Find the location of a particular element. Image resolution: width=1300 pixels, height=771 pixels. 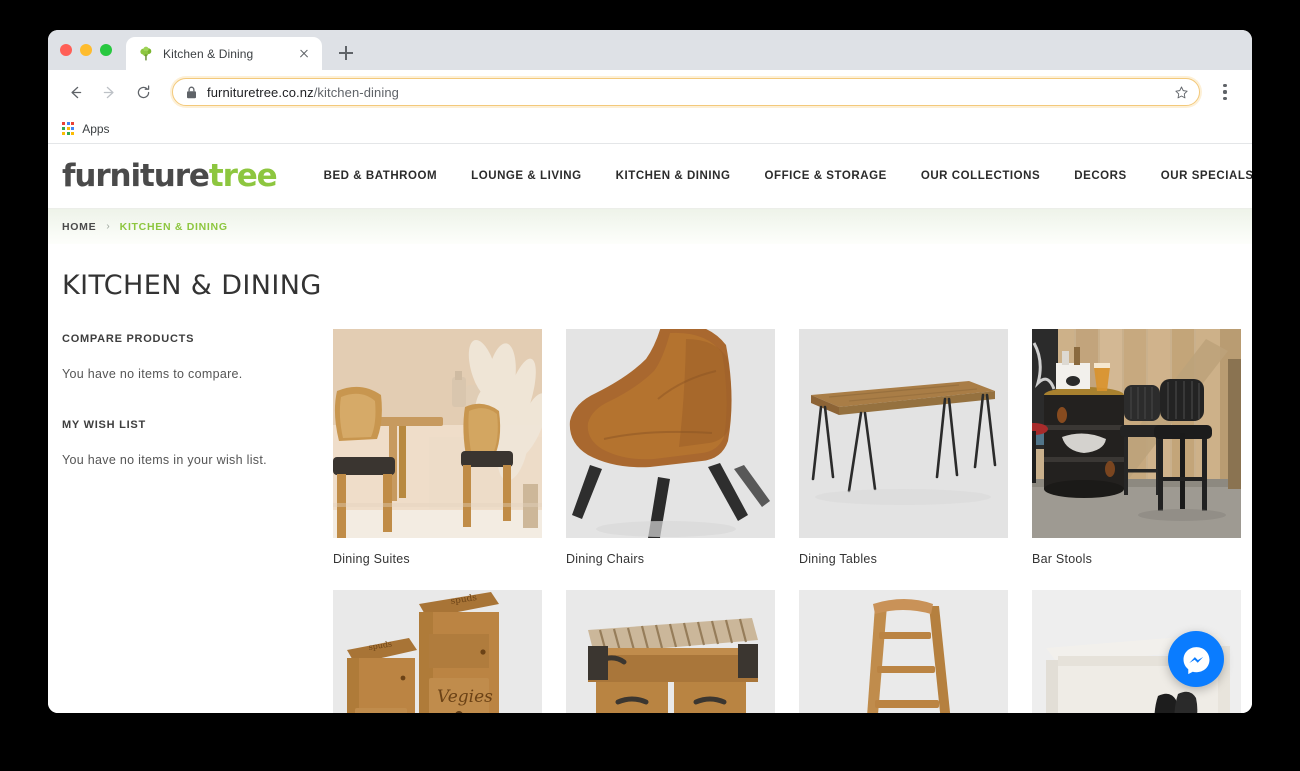

butcher-block-image is located at coordinates (670, 651).